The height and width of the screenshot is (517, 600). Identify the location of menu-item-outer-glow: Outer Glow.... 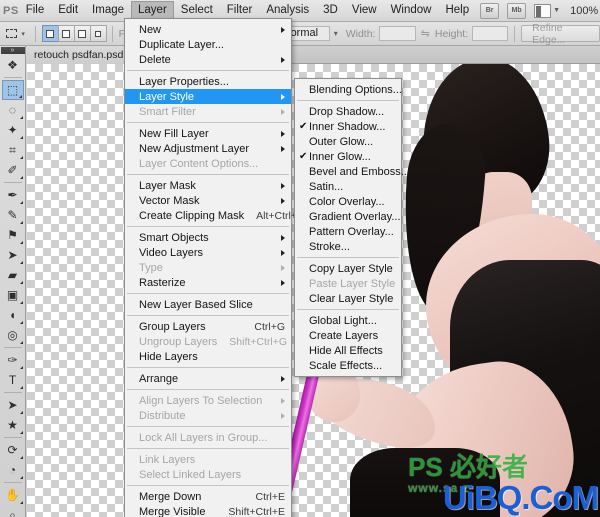
(348, 141).